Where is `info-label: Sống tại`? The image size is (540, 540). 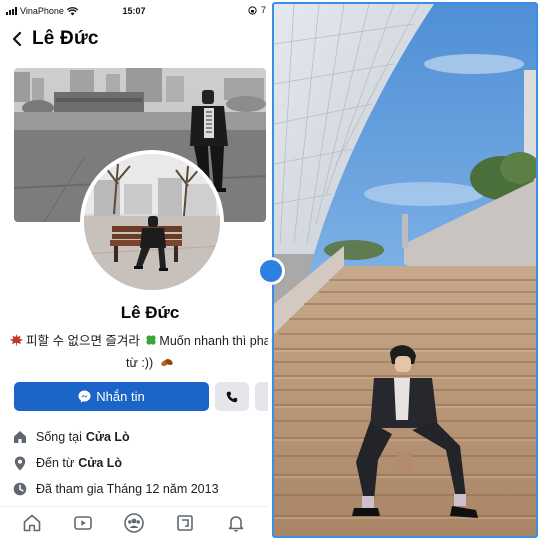 info-label: Sống tại is located at coordinates (59, 437).